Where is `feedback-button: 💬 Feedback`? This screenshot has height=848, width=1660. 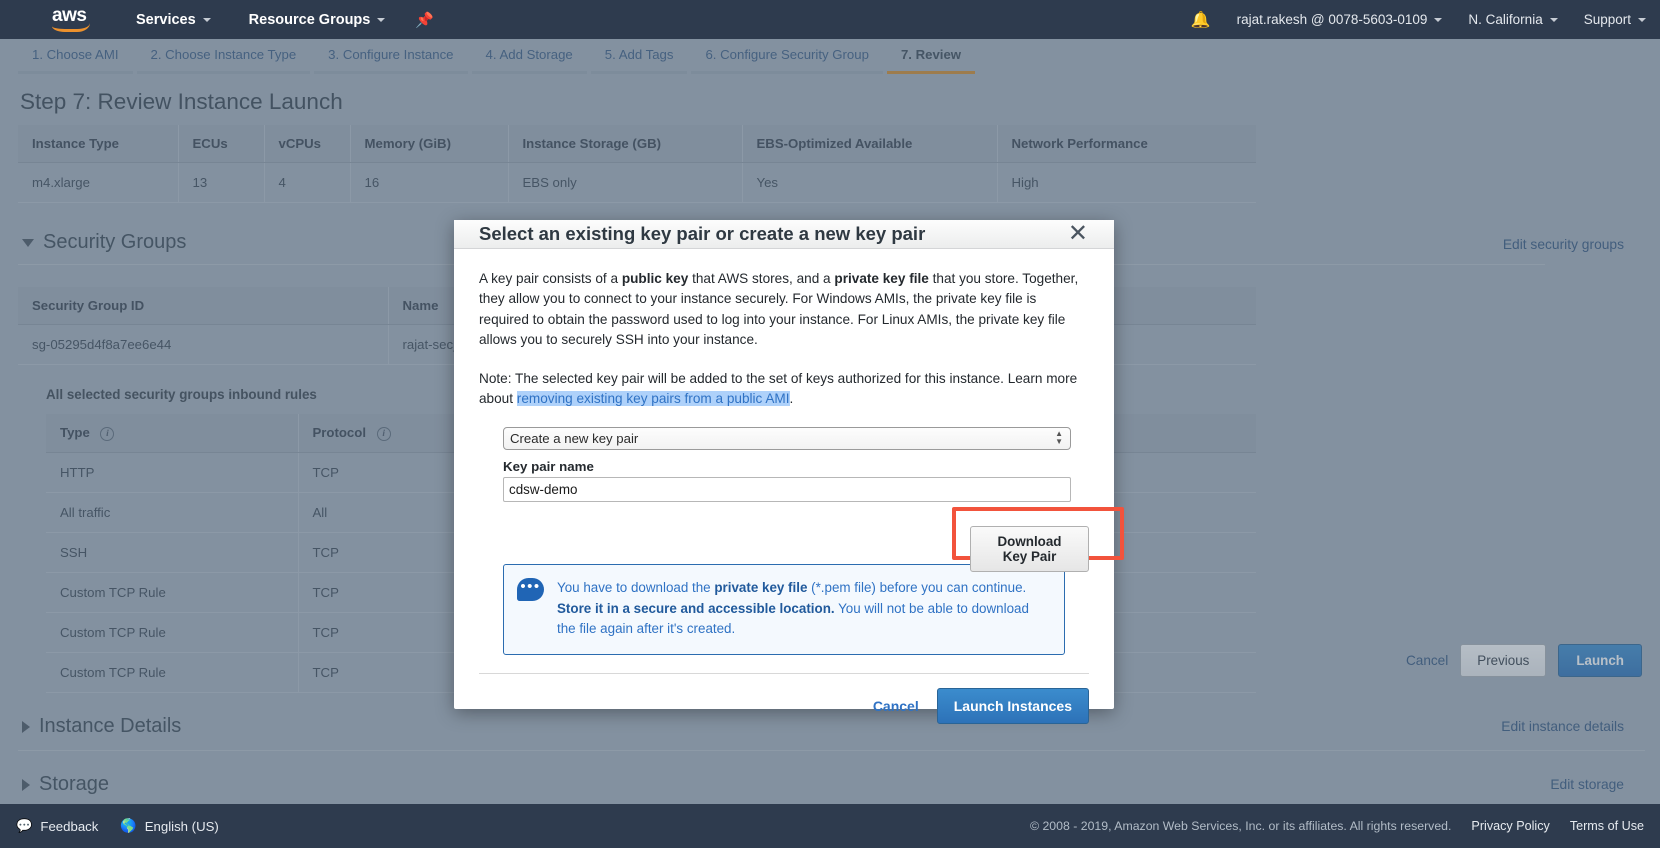 feedback-button: 💬 Feedback is located at coordinates (57, 826).